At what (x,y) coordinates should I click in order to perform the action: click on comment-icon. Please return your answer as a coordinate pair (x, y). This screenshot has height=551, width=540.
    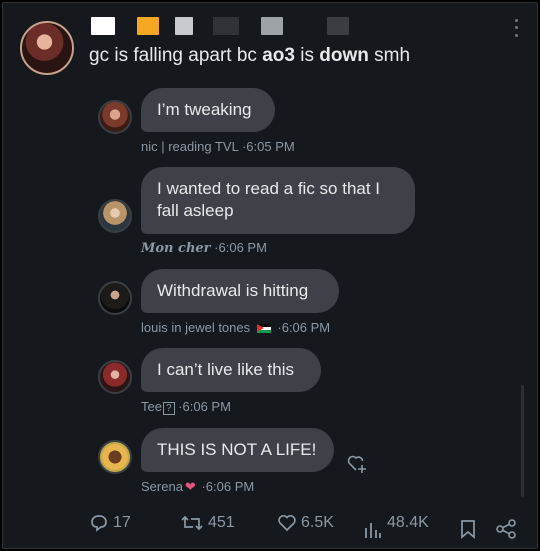
    Looking at the image, I should click on (99, 523).